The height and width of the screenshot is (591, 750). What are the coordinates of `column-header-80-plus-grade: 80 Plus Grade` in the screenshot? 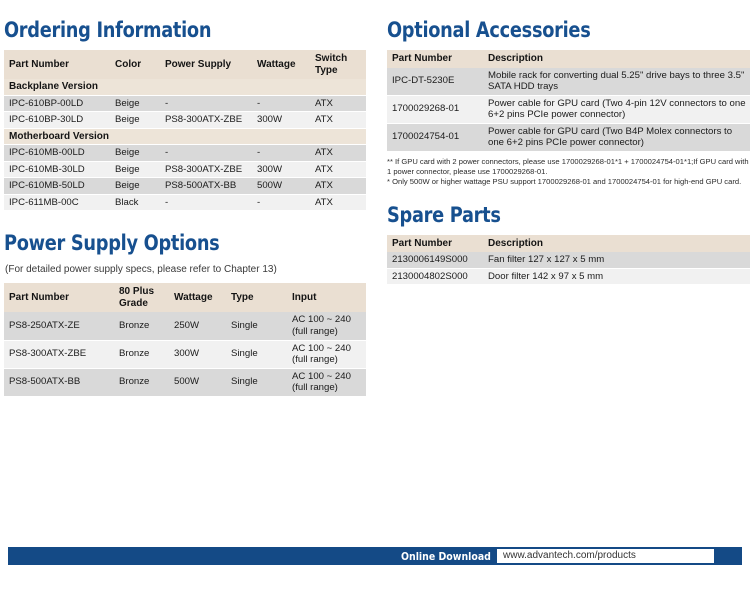 It's located at (141, 297).